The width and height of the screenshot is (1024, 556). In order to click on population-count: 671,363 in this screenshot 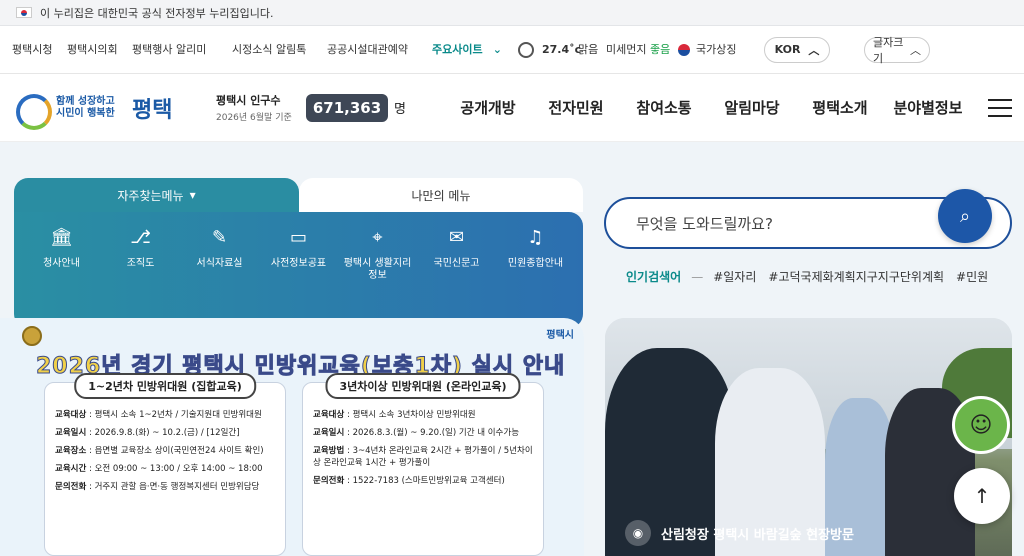, I will do `click(347, 107)`.